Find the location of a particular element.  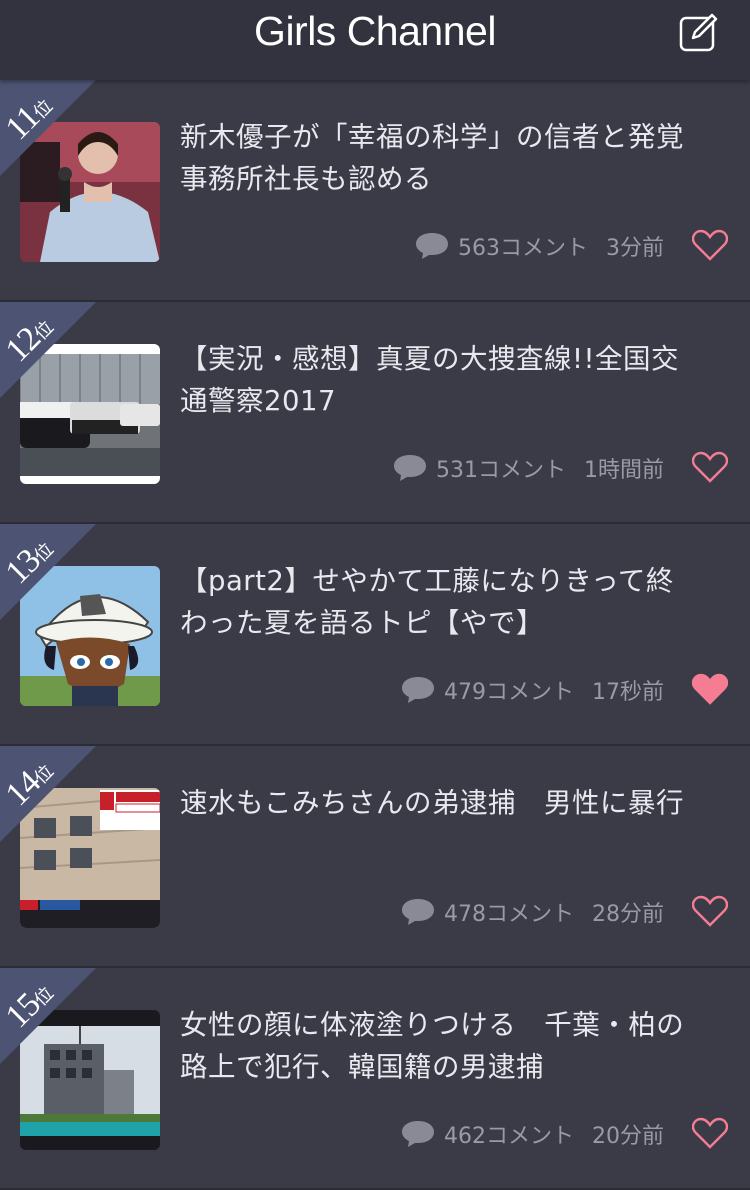

post-time: 20分前 is located at coordinates (628, 1136).